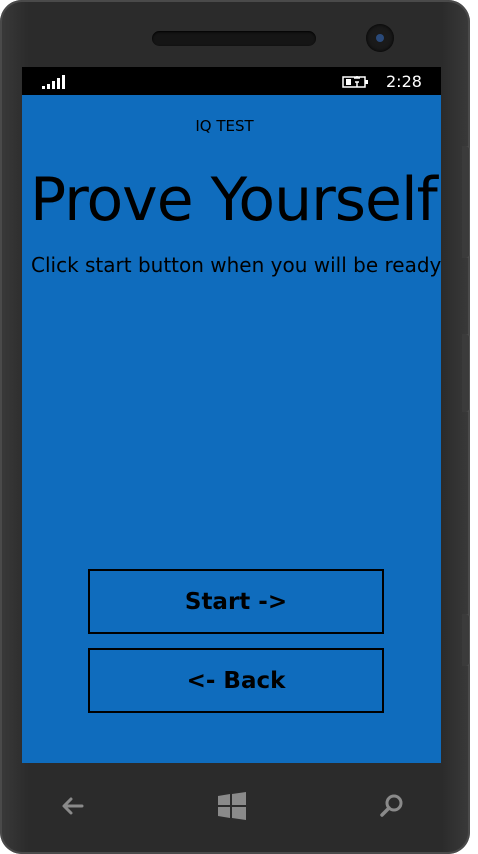  What do you see at coordinates (232, 806) in the screenshot?
I see `windows-logo-icon` at bounding box center [232, 806].